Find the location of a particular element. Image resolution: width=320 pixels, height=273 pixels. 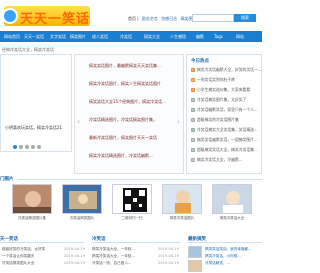

rank-badge: 4 is located at coordinates (193, 100).